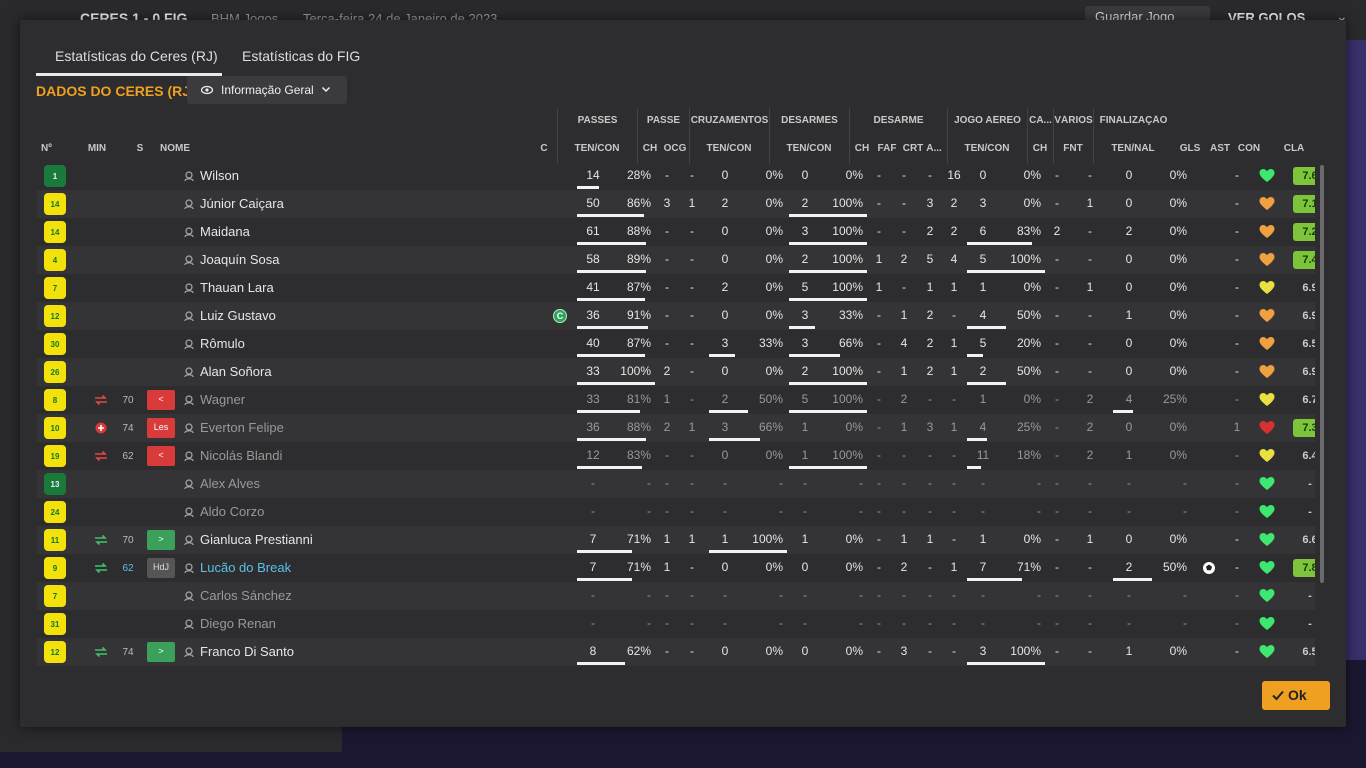 The image size is (1366, 768). I want to click on injury-icon, so click(101, 428).